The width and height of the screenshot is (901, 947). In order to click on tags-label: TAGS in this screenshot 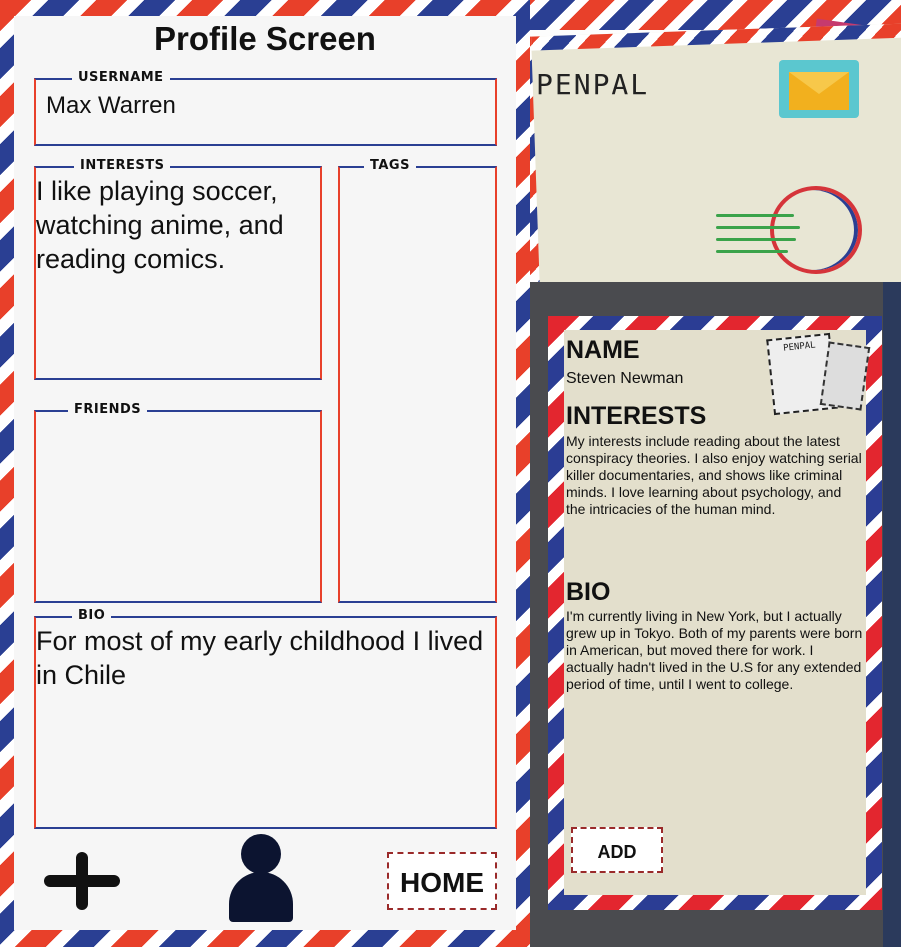, I will do `click(390, 165)`.